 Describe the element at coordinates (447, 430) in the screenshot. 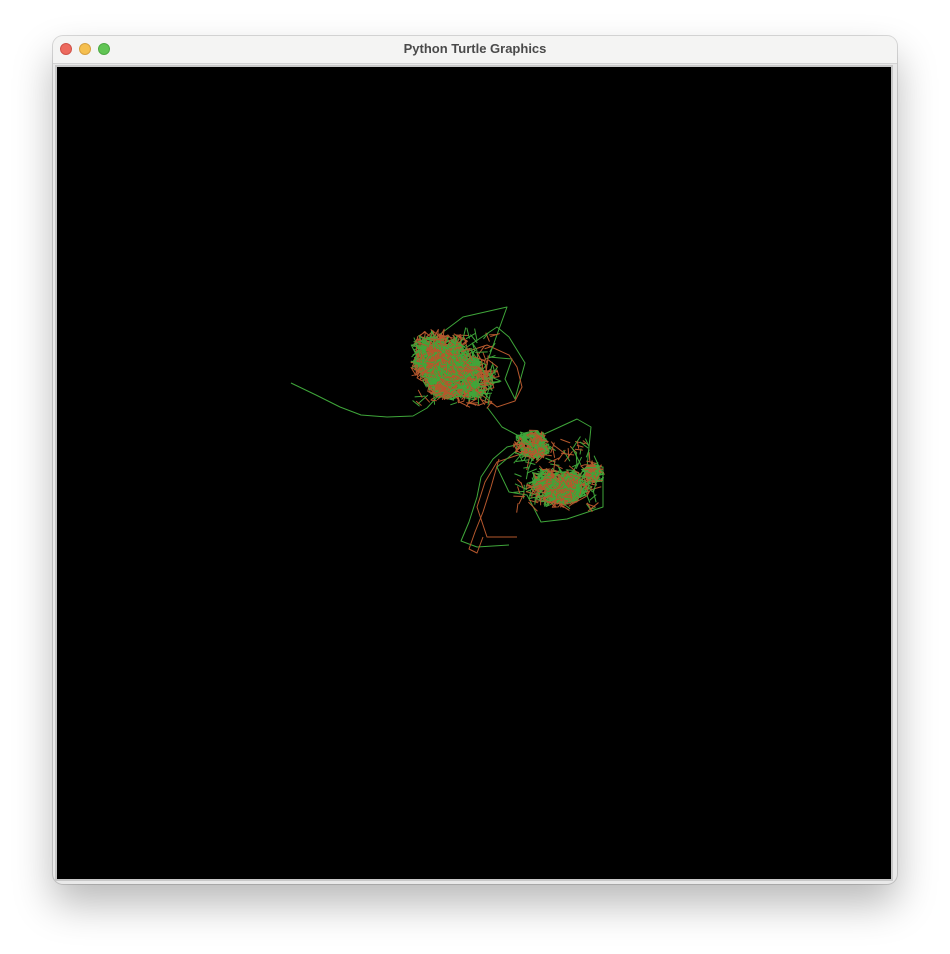

I see `turtle-drawing` at that location.